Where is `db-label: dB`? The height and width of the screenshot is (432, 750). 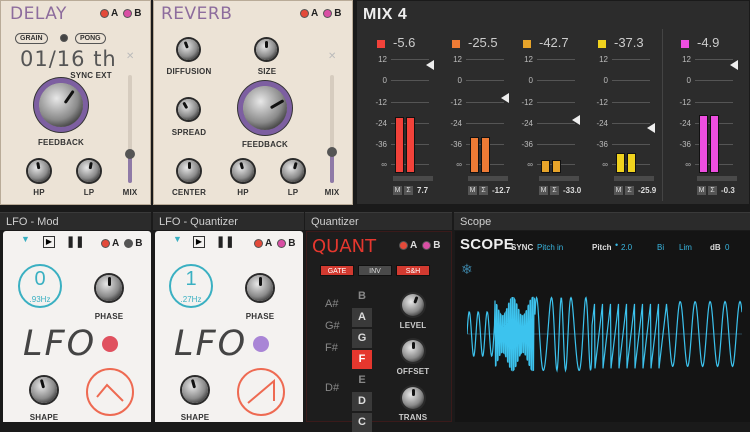
db-label: dB is located at coordinates (715, 247).